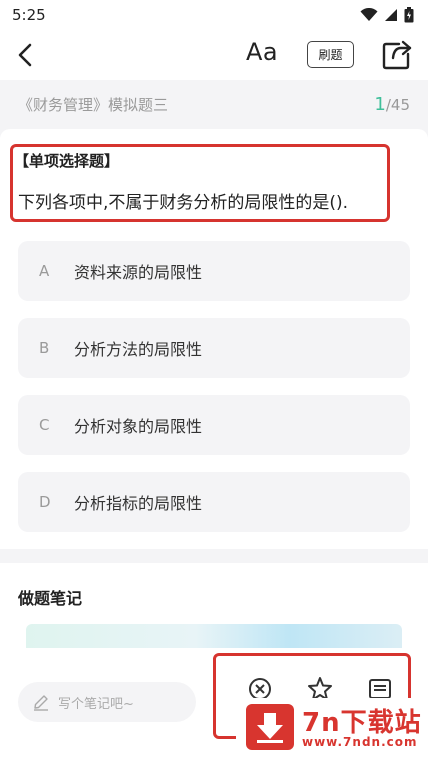  Describe the element at coordinates (96, 704) in the screenshot. I see `note-input-placeholder: 写个笔记吧~` at that location.